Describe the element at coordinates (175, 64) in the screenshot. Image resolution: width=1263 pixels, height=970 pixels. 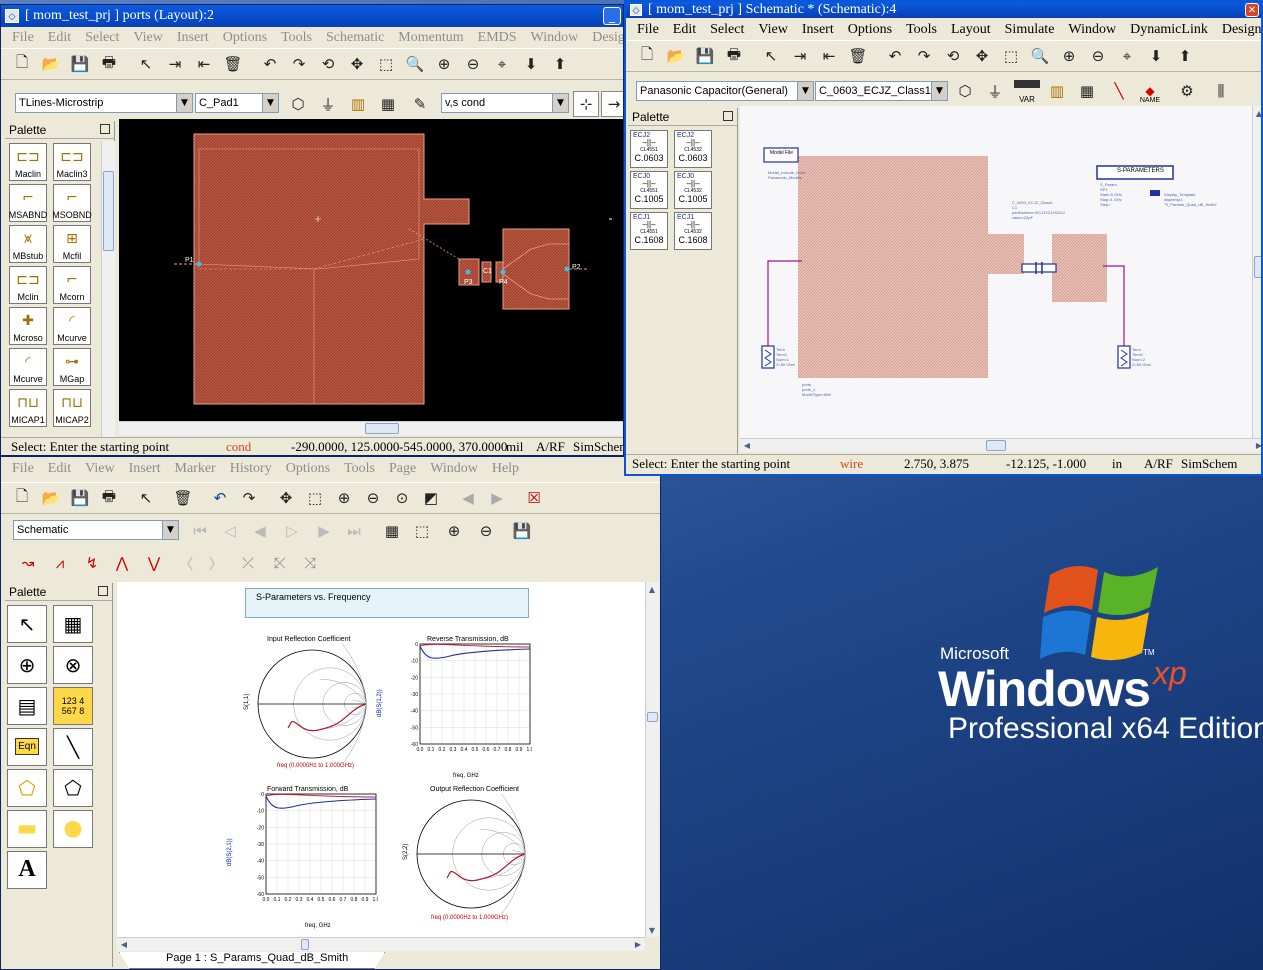
I see `insert-icon: ⇥` at that location.